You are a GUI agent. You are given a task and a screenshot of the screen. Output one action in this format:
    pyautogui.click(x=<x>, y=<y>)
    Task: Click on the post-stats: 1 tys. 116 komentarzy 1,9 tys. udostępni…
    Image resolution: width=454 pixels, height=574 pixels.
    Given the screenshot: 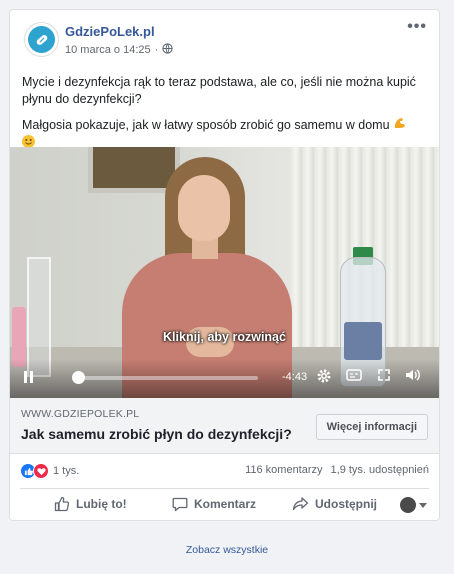 What is the action you would take?
    pyautogui.click(x=224, y=471)
    